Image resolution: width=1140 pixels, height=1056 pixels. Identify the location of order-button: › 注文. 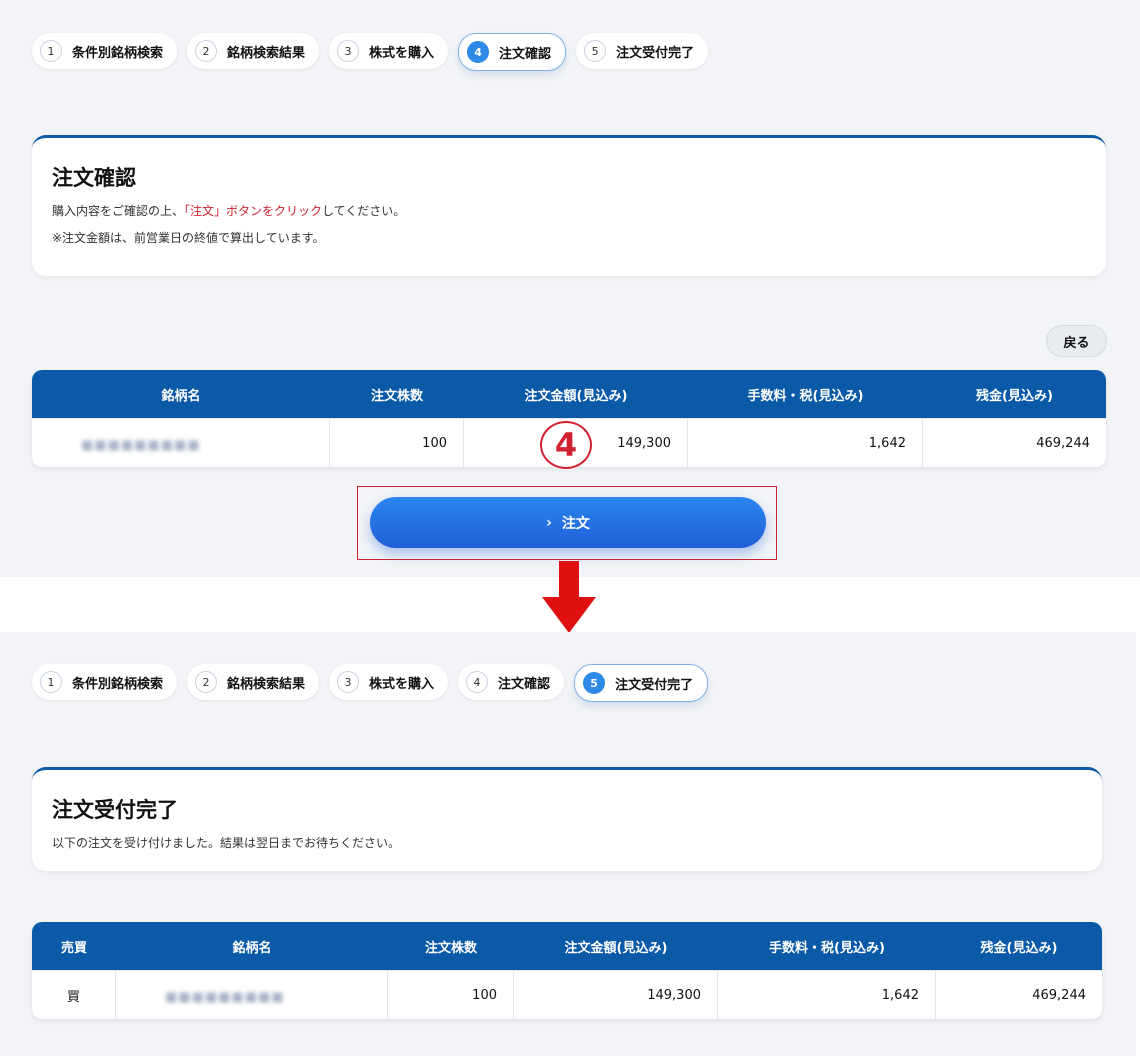
(568, 522).